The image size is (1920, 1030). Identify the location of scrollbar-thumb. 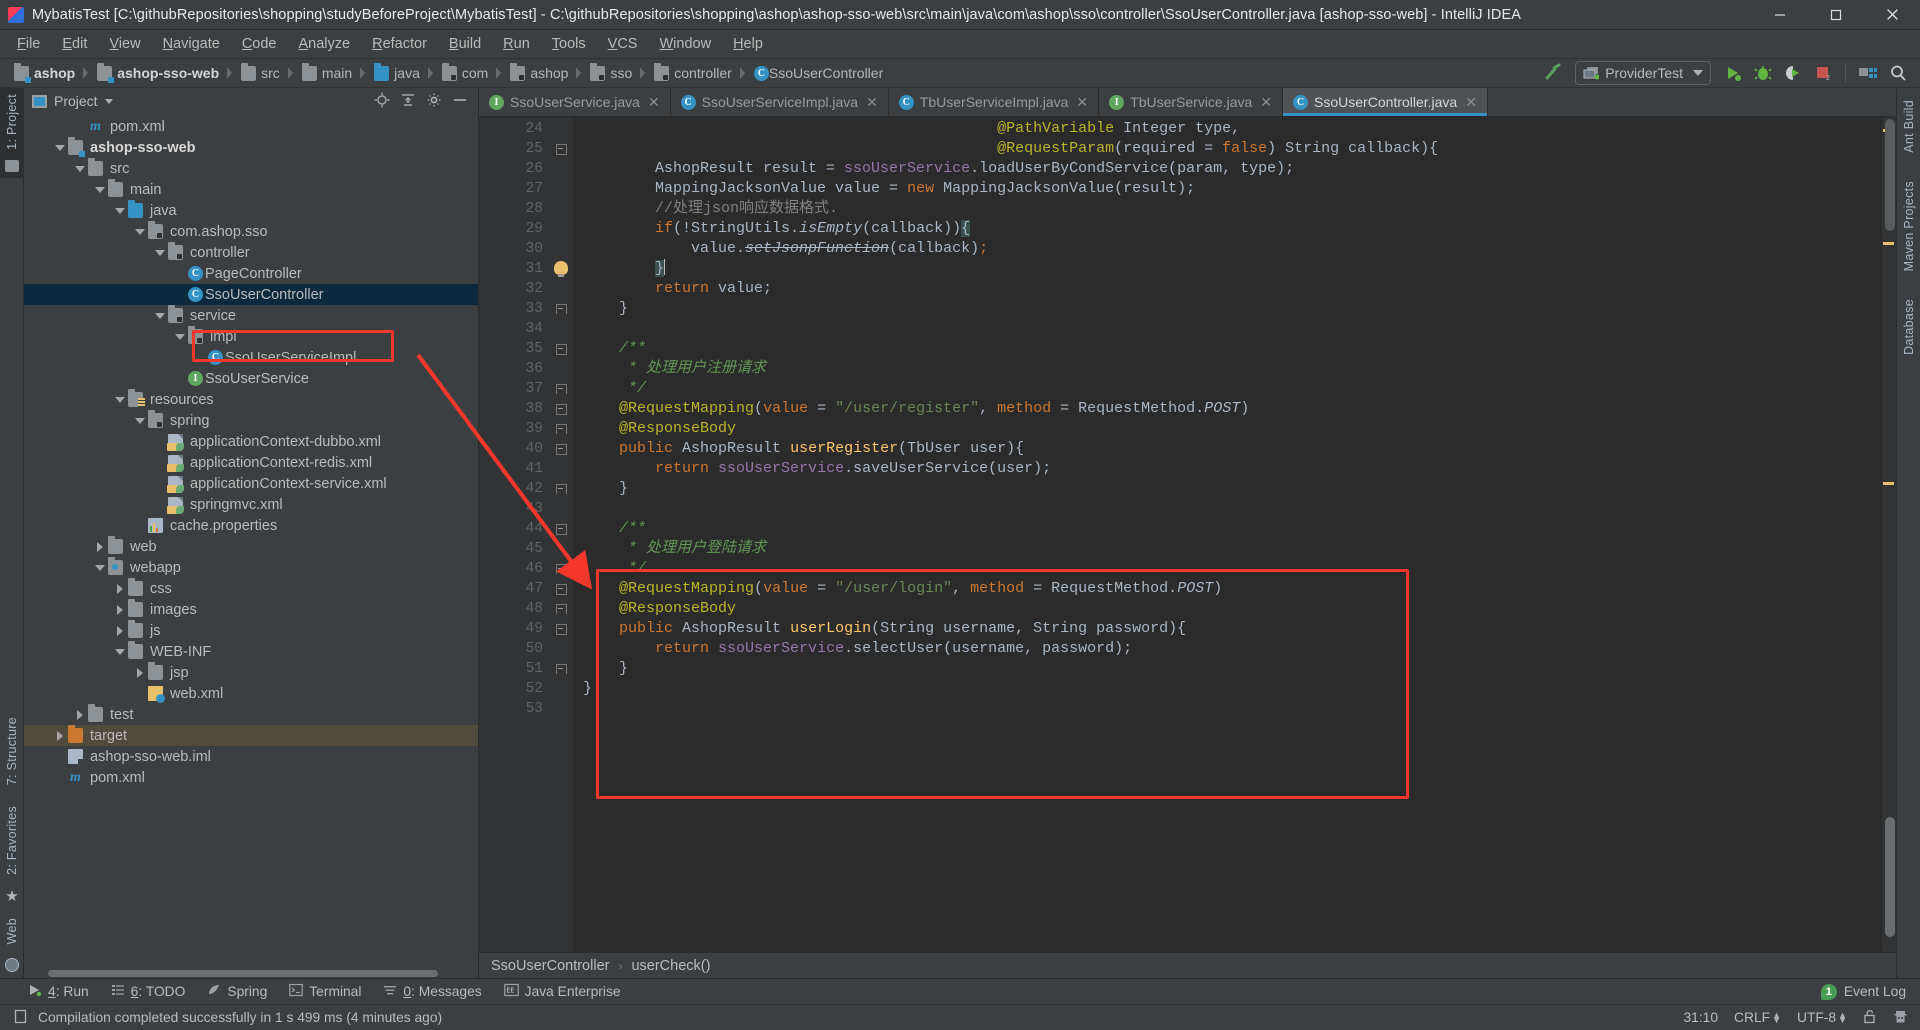
(243, 973).